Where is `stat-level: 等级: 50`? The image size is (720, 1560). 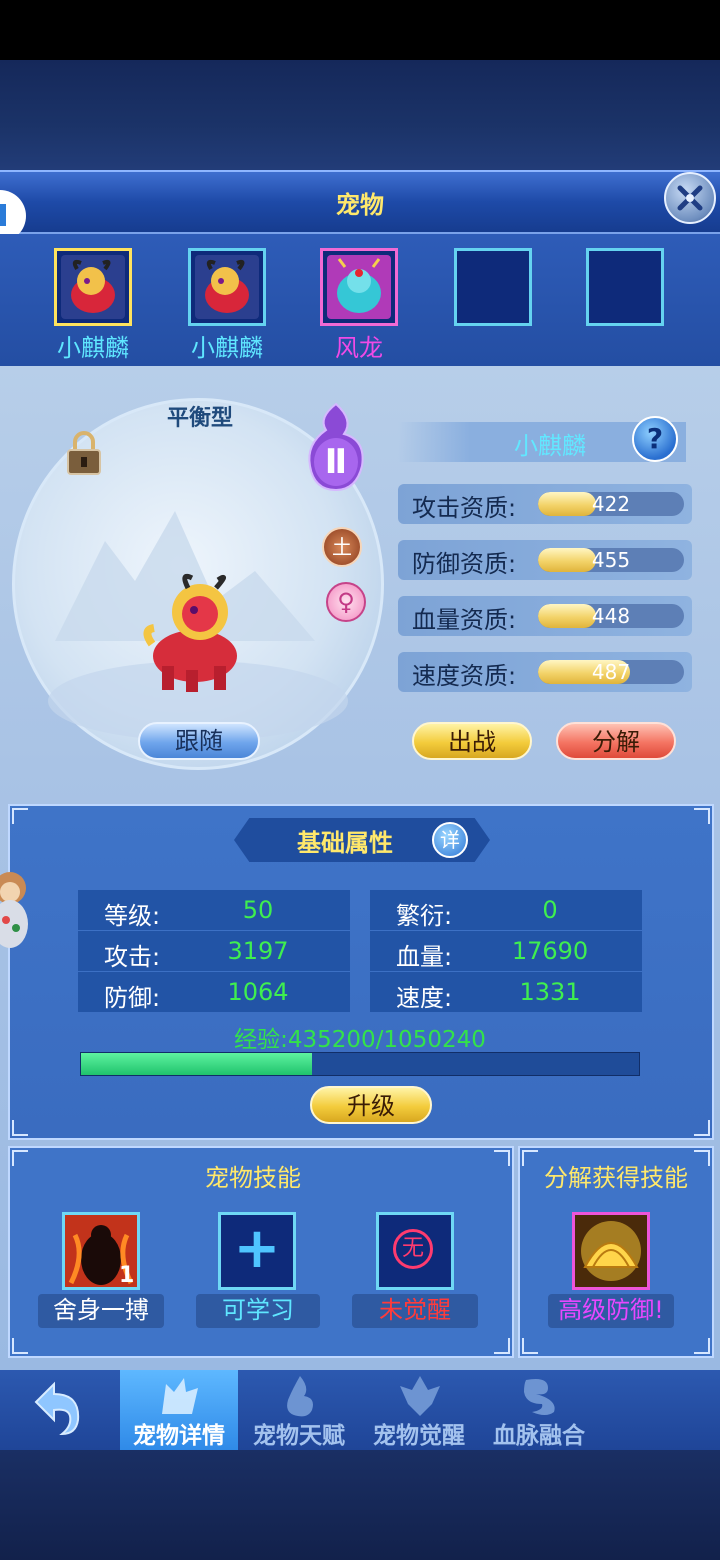 stat-level: 等级: 50 is located at coordinates (214, 910).